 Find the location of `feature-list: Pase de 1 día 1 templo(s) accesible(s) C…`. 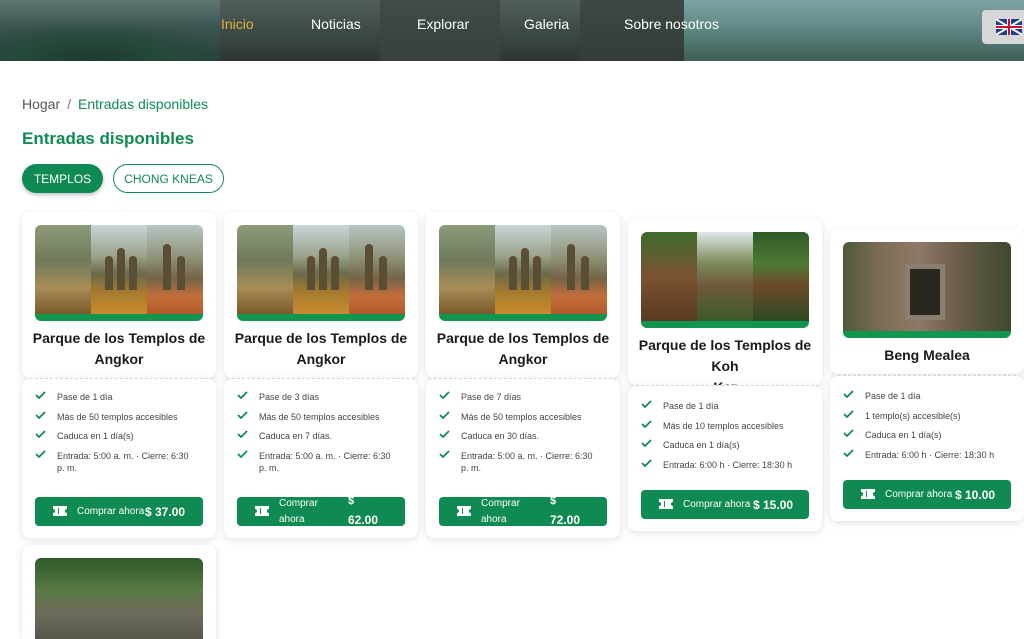

feature-list: Pase de 1 día 1 templo(s) accesible(s) C… is located at coordinates (928, 429).